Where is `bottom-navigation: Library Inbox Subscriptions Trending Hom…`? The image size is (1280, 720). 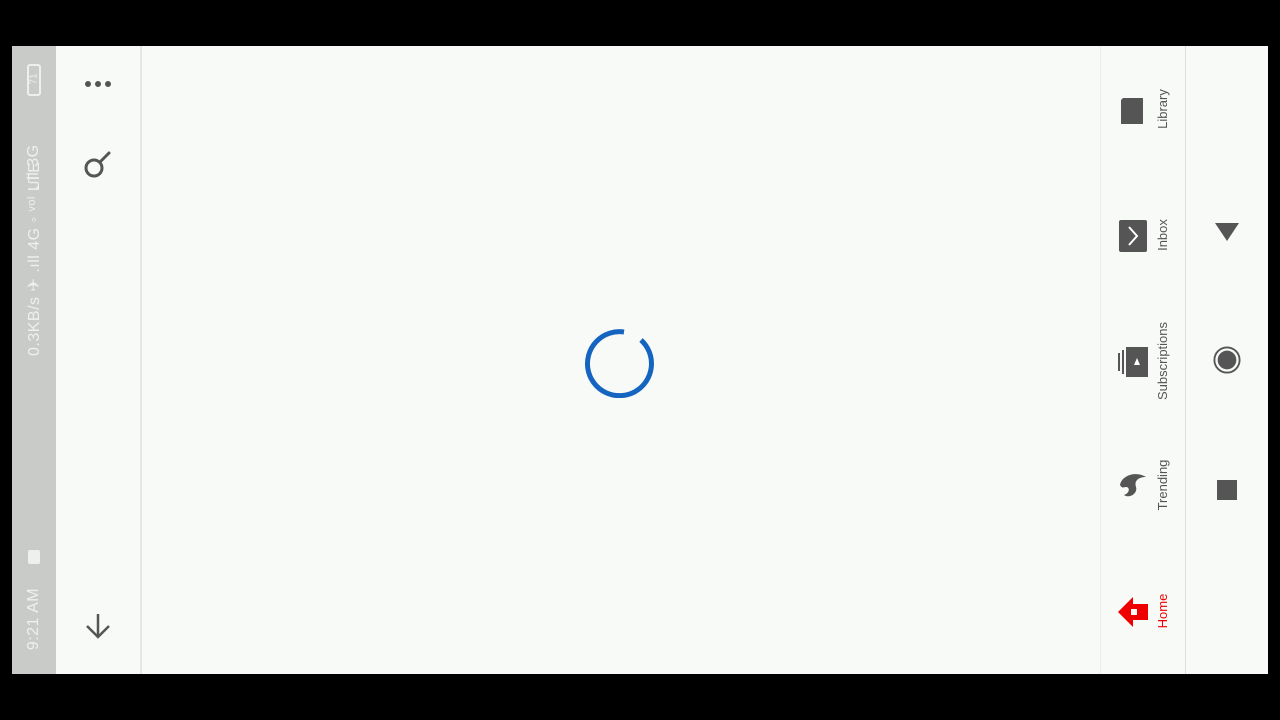 bottom-navigation: Library Inbox Subscriptions Trending Hom… is located at coordinates (1143, 360).